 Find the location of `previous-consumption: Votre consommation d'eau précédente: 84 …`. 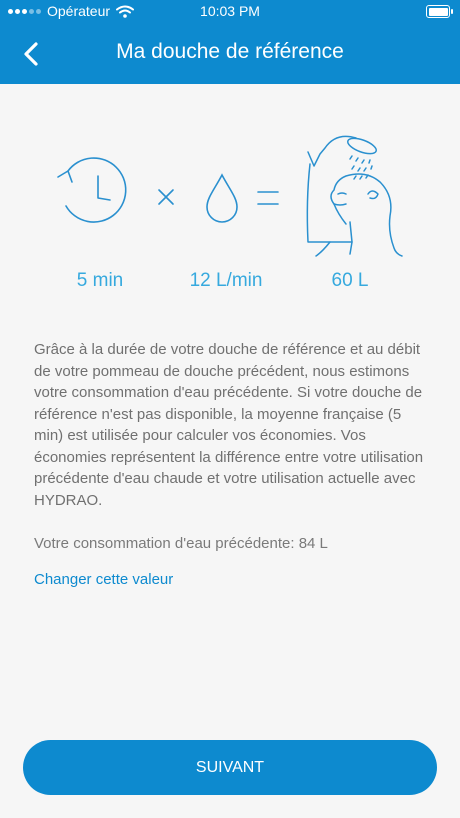

previous-consumption: Votre consommation d'eau précédente: 84 … is located at coordinates (181, 543).